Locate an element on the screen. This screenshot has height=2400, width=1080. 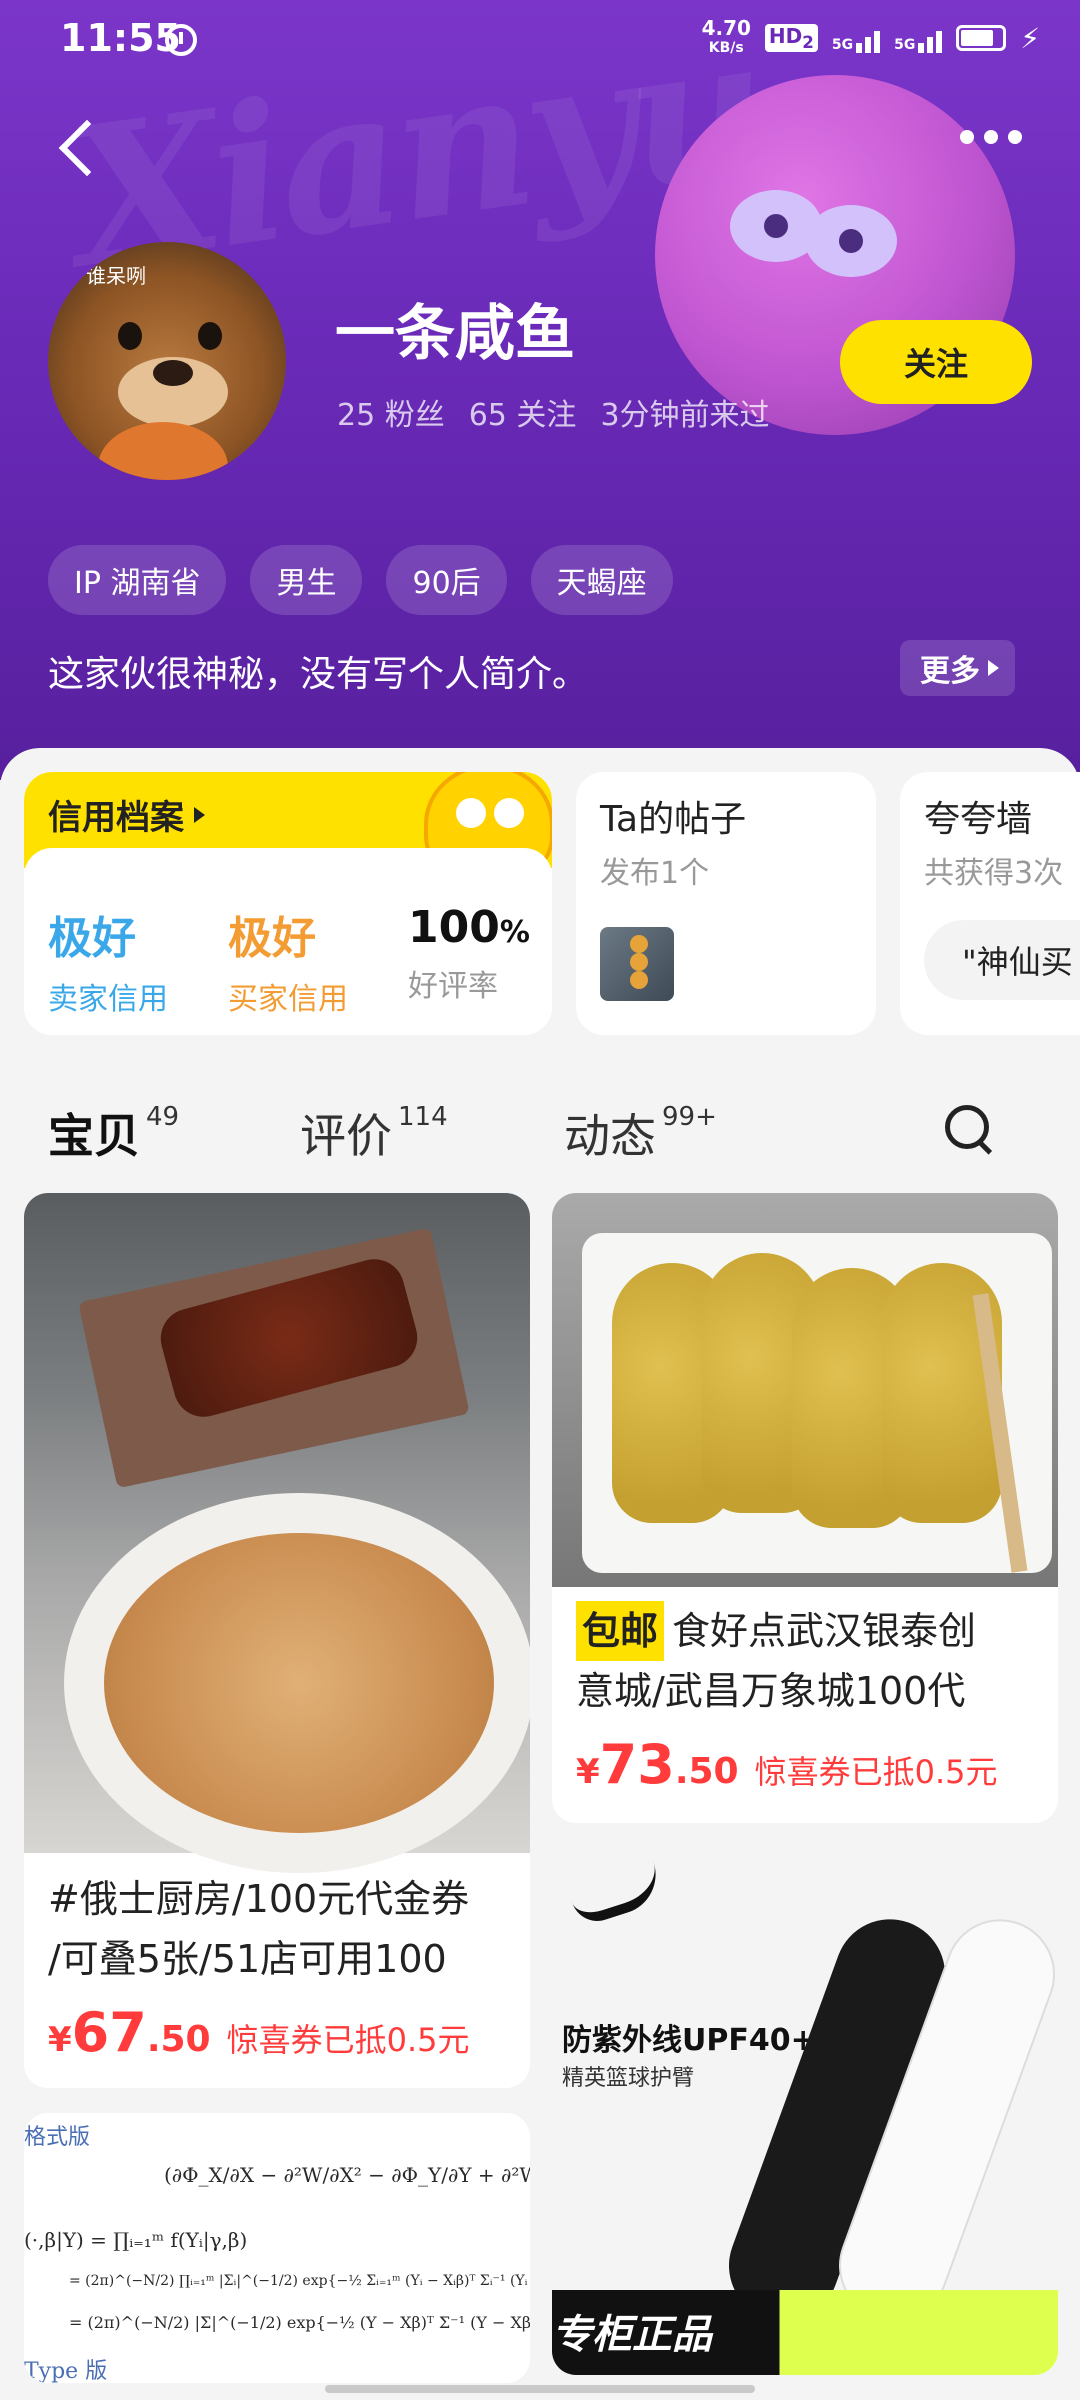
product-price: ¥67.50 惊喜券已抵0.5元 is located at coordinates (259, 2032).